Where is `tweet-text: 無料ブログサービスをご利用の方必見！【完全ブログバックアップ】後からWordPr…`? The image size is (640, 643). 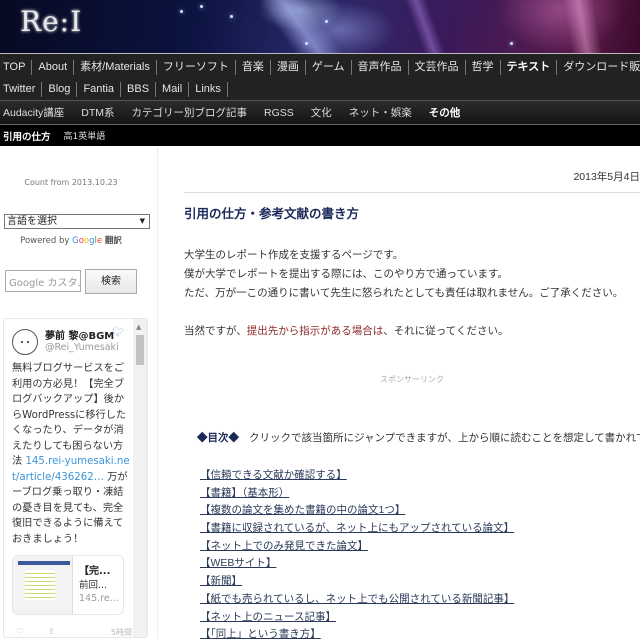 tweet-text: 無料ブログサービスをご利用の方必見！【完全ブログバックアップ】後からWordPr… is located at coordinates (72, 454).